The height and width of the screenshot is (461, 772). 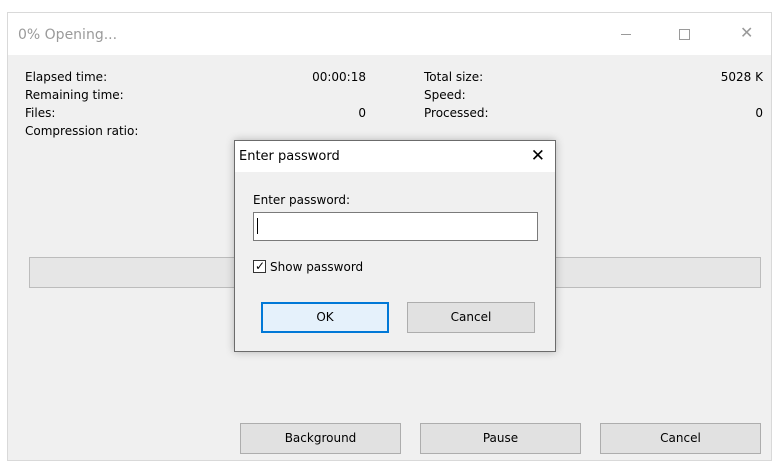 I want to click on ok-button: OK, so click(x=325, y=317).